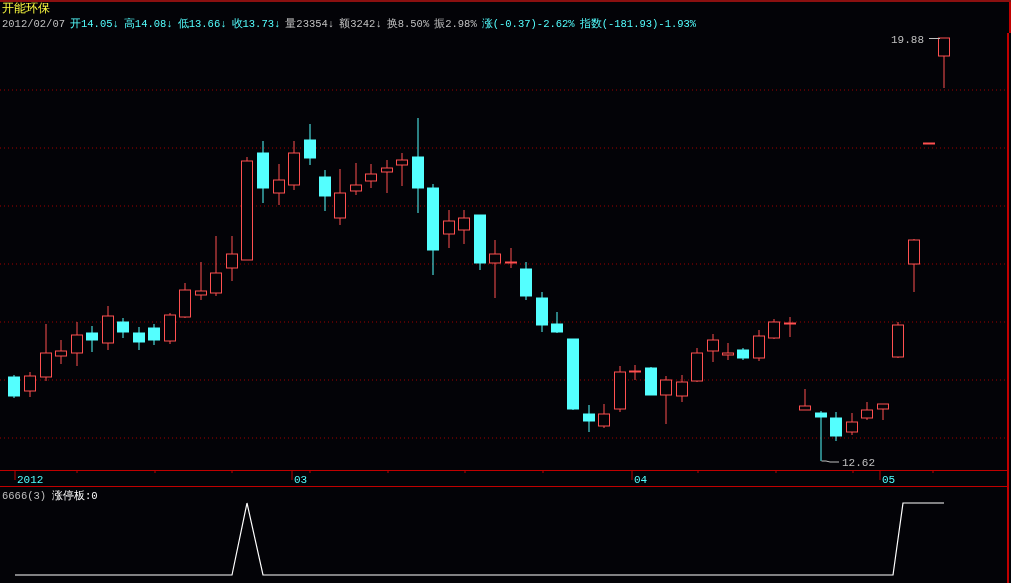  What do you see at coordinates (148, 24) in the screenshot?
I see `quote-value: 高14.08↓` at bounding box center [148, 24].